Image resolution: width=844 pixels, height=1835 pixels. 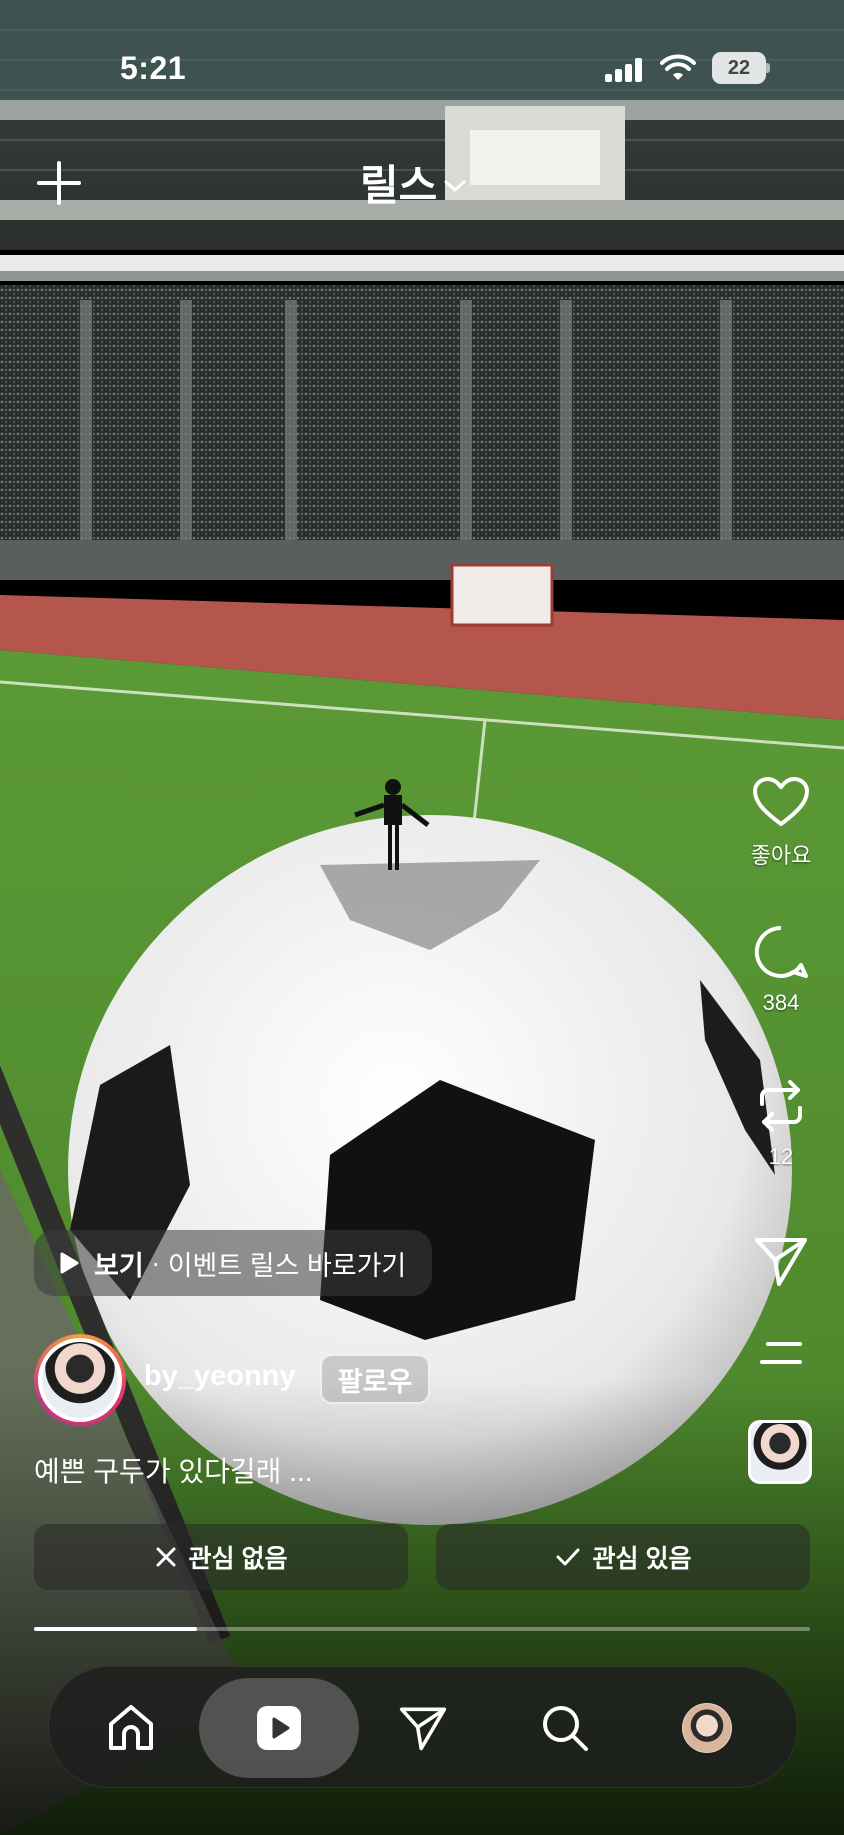 I want to click on wifi-icon, so click(x=678, y=67).